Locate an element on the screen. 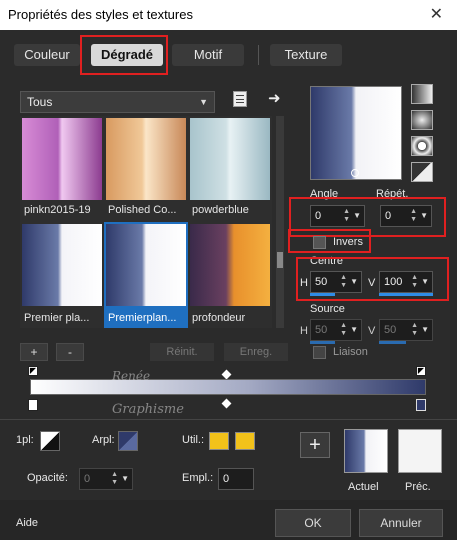 This screenshot has width=457, height=540. gradient-name: powderblue is located at coordinates (220, 210).